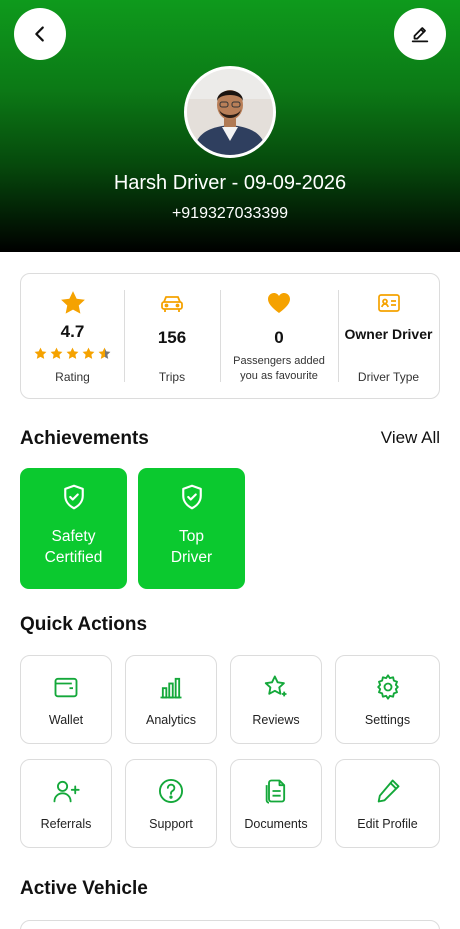 This screenshot has height=929, width=460. I want to click on quick-action-label: Reviews, so click(276, 720).